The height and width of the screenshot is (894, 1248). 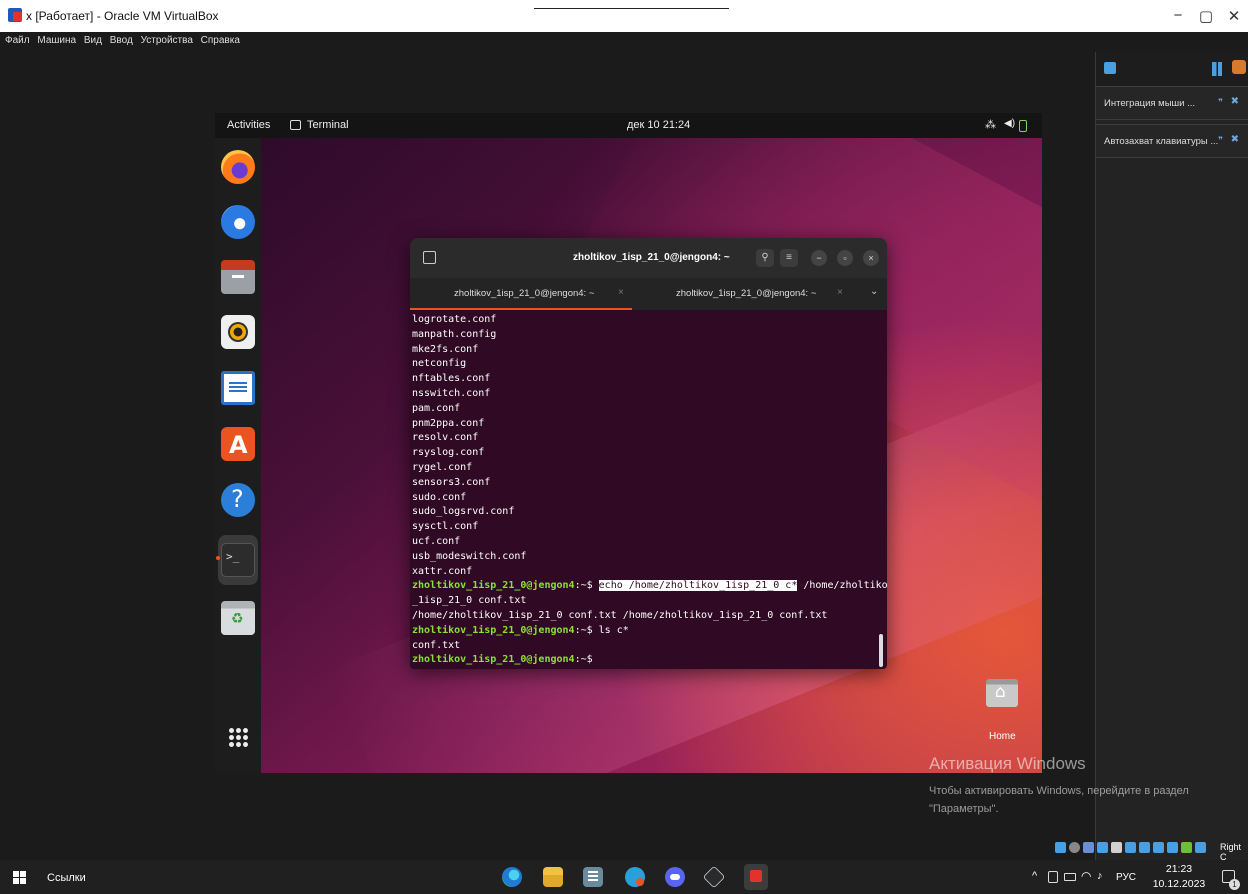 What do you see at coordinates (819, 258) in the screenshot?
I see `minimize-icon: −` at bounding box center [819, 258].